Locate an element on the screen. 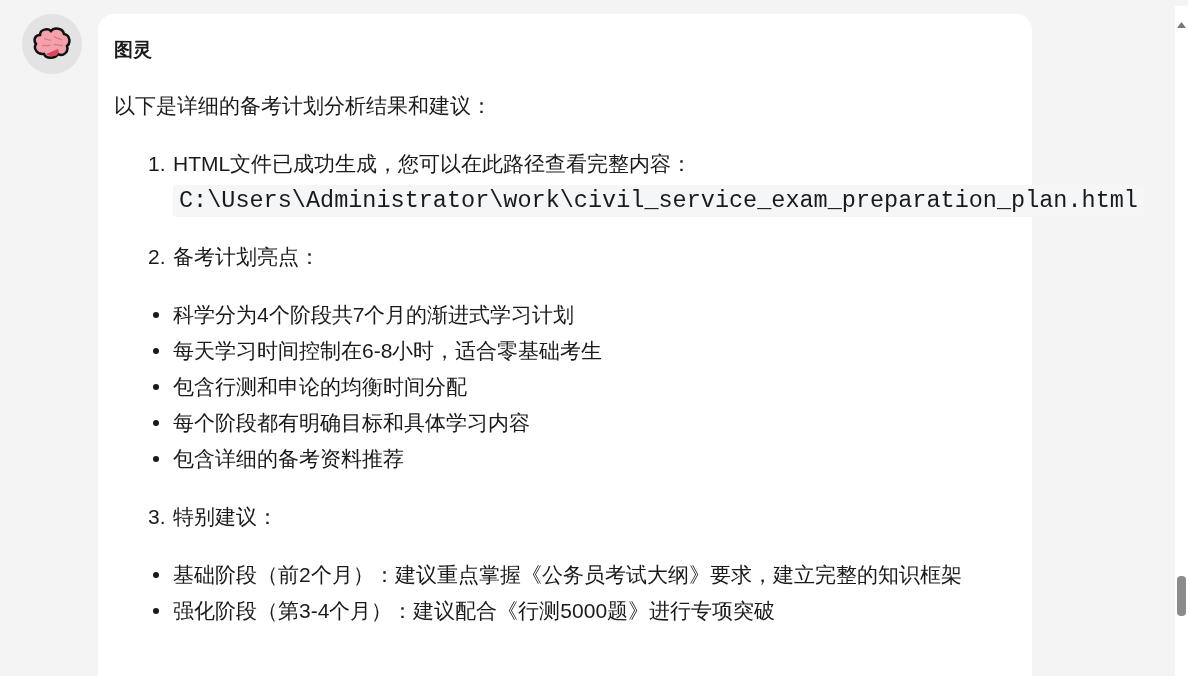 The width and height of the screenshot is (1188, 676). scroll-up-icon is located at coordinates (1181, 25).